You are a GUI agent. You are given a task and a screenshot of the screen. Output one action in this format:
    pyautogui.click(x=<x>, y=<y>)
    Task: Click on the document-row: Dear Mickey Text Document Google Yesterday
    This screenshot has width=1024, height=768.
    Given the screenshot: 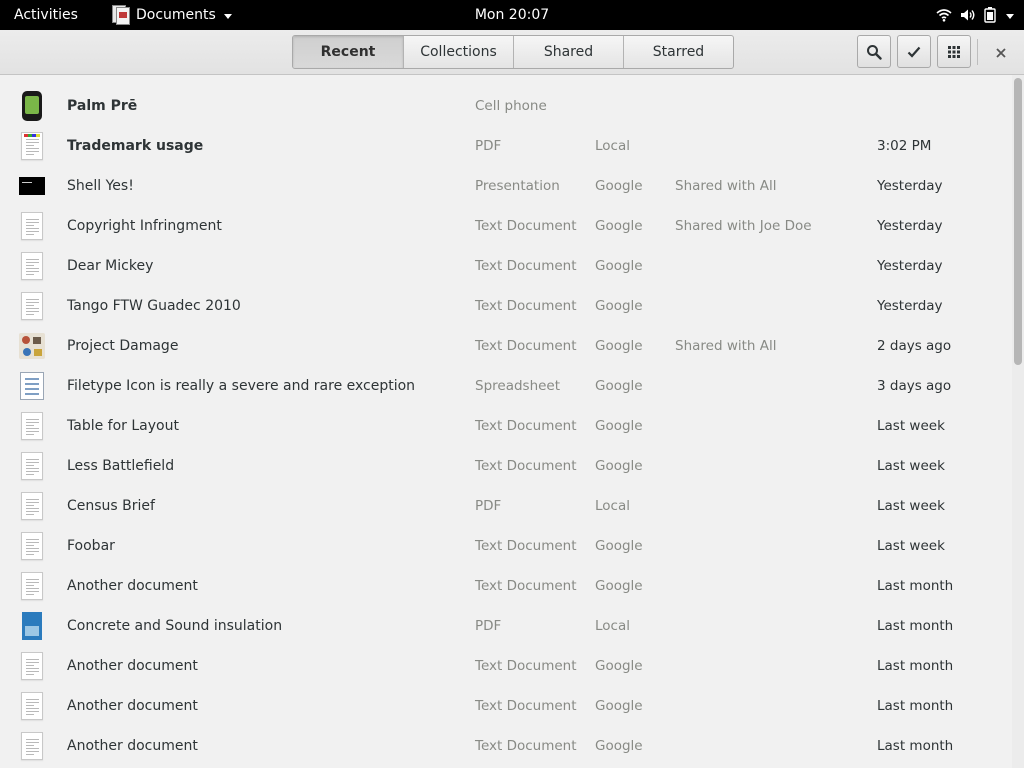 What is the action you would take?
    pyautogui.click(x=505, y=266)
    